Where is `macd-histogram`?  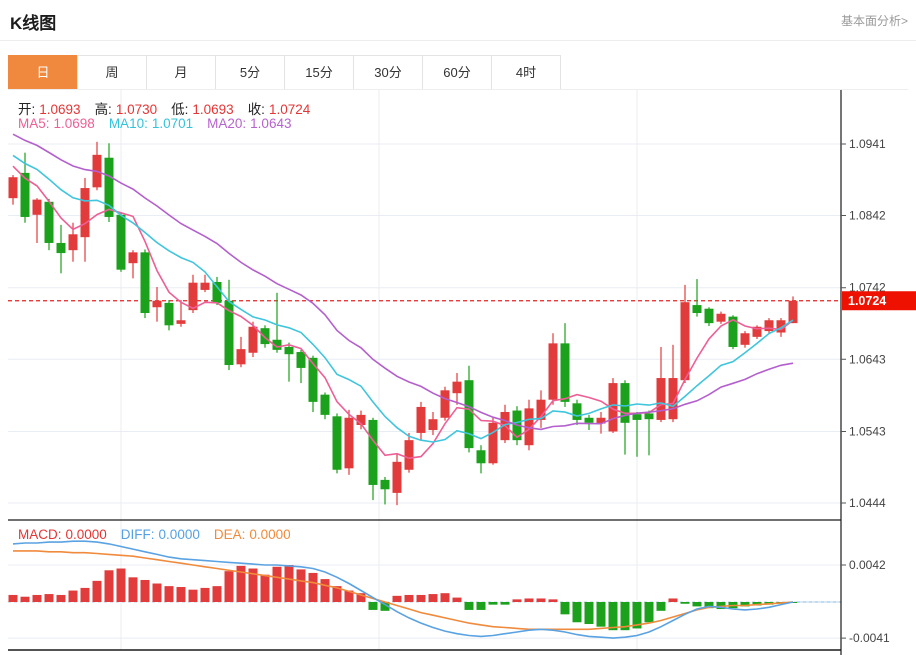
macd-histogram is located at coordinates (403, 598).